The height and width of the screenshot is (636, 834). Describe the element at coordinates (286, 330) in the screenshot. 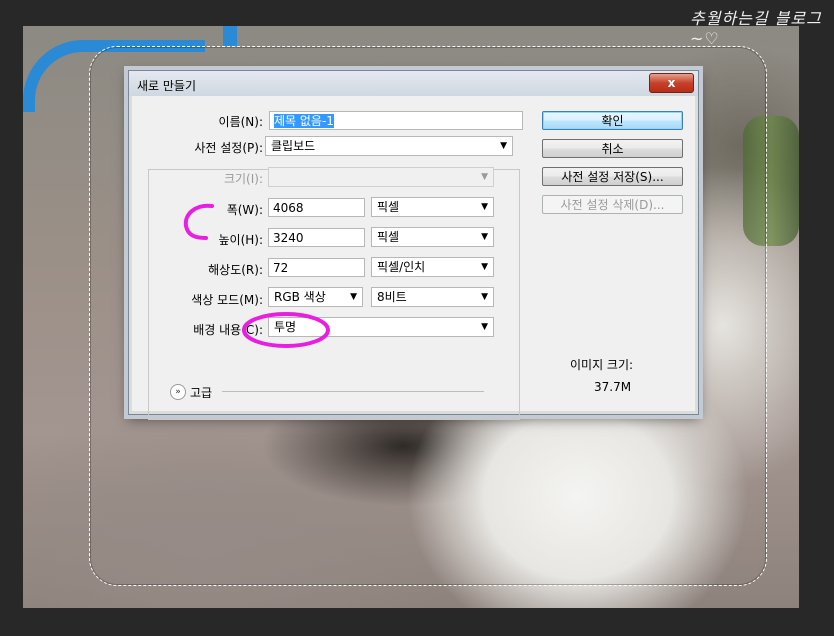

I see `magenta-circle-annotation` at that location.